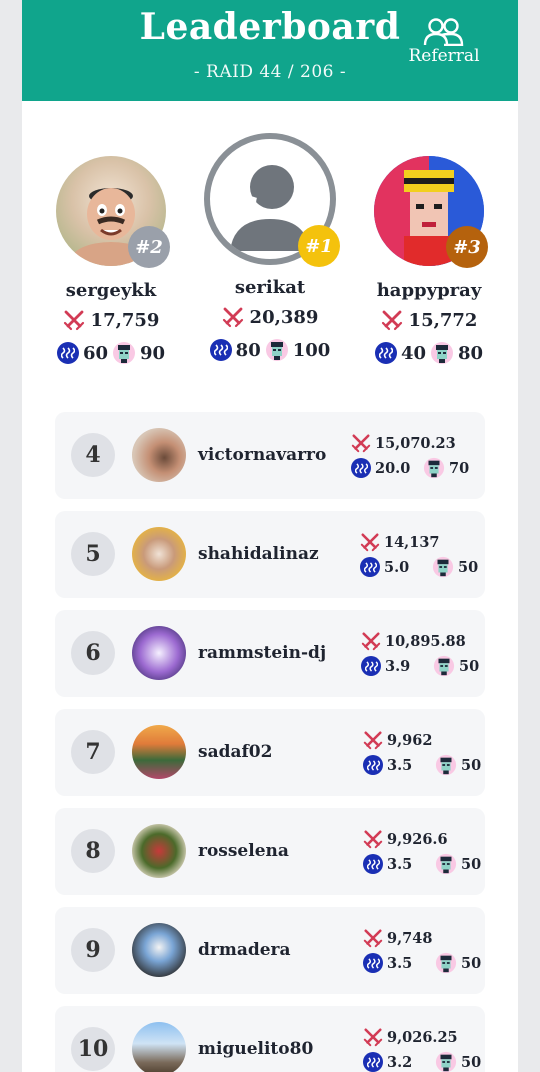 The width and height of the screenshot is (540, 1072). What do you see at coordinates (419, 555) in the screenshot?
I see `row-stats: 14,137 5.0 50` at bounding box center [419, 555].